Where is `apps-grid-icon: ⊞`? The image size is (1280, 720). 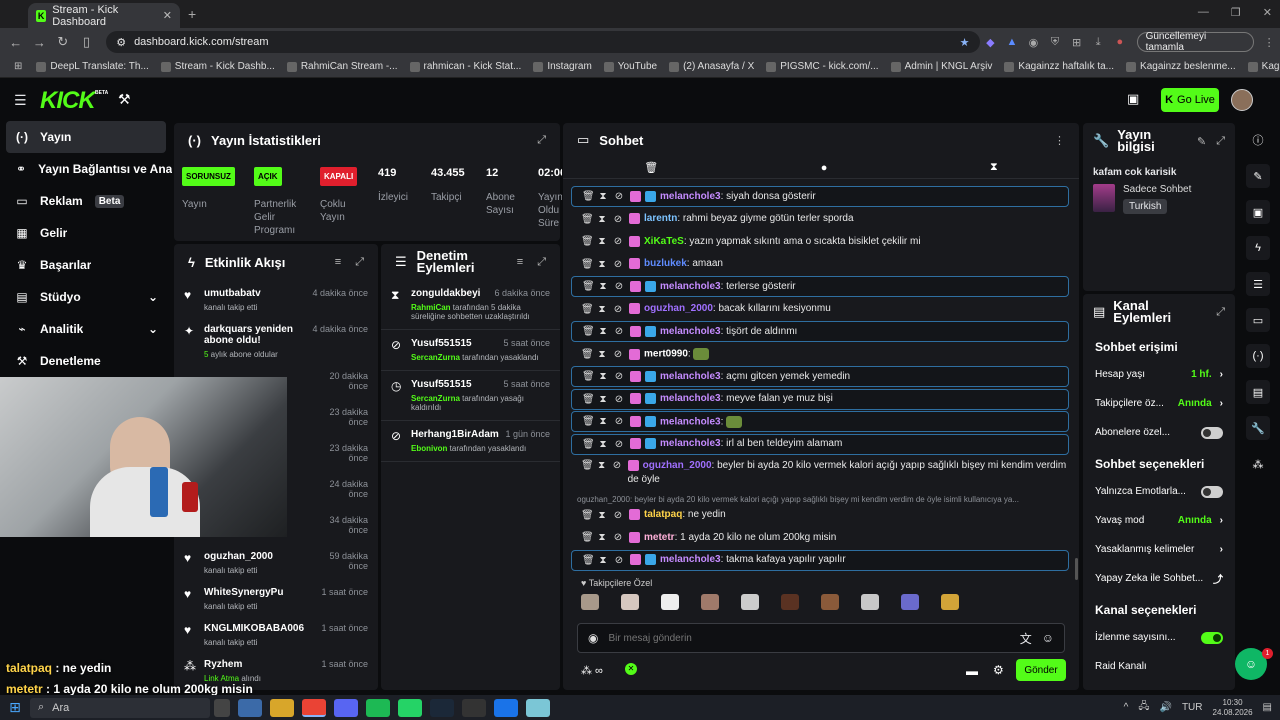
apps-grid-icon: ⊞ is located at coordinates (18, 66).